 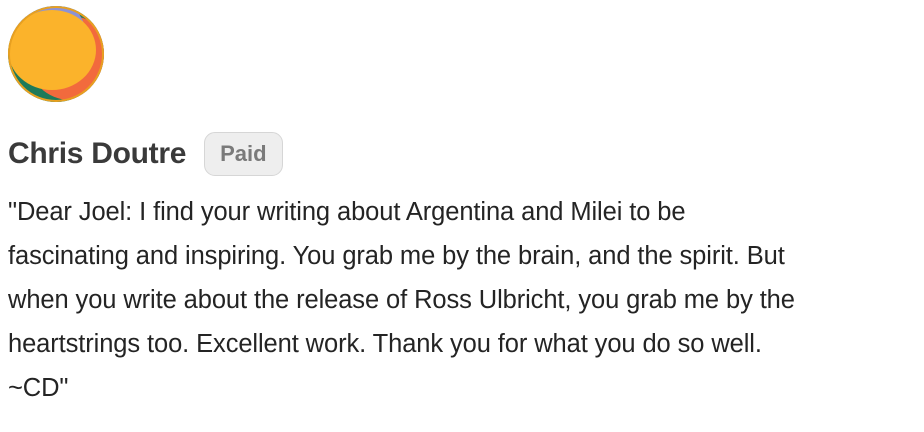 I want to click on avatar-image-icon, so click(x=56, y=54).